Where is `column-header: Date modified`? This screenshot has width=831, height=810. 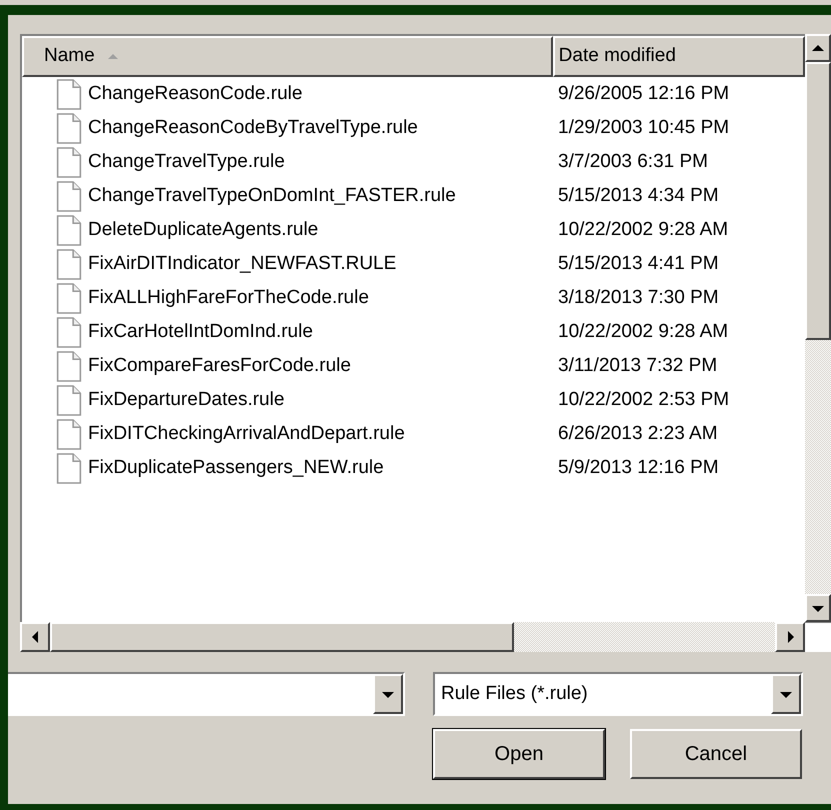
column-header: Date modified is located at coordinates (678, 56).